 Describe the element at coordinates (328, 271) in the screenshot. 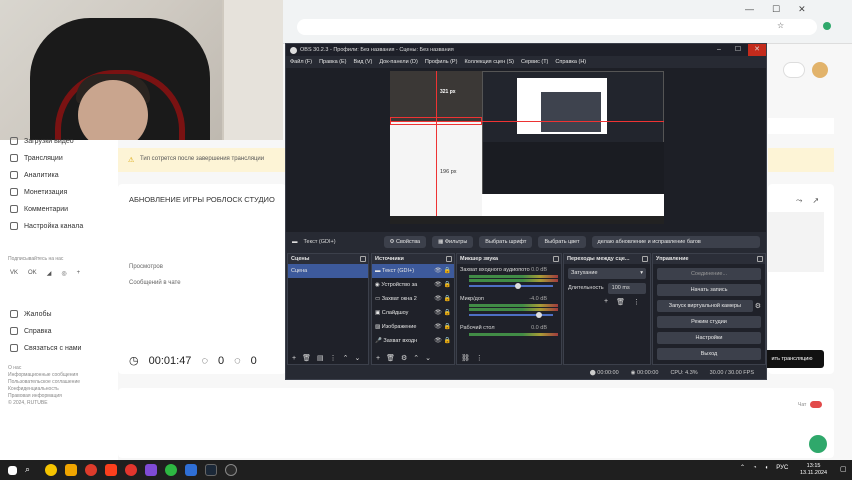

I see `scene-item: Сцена` at that location.